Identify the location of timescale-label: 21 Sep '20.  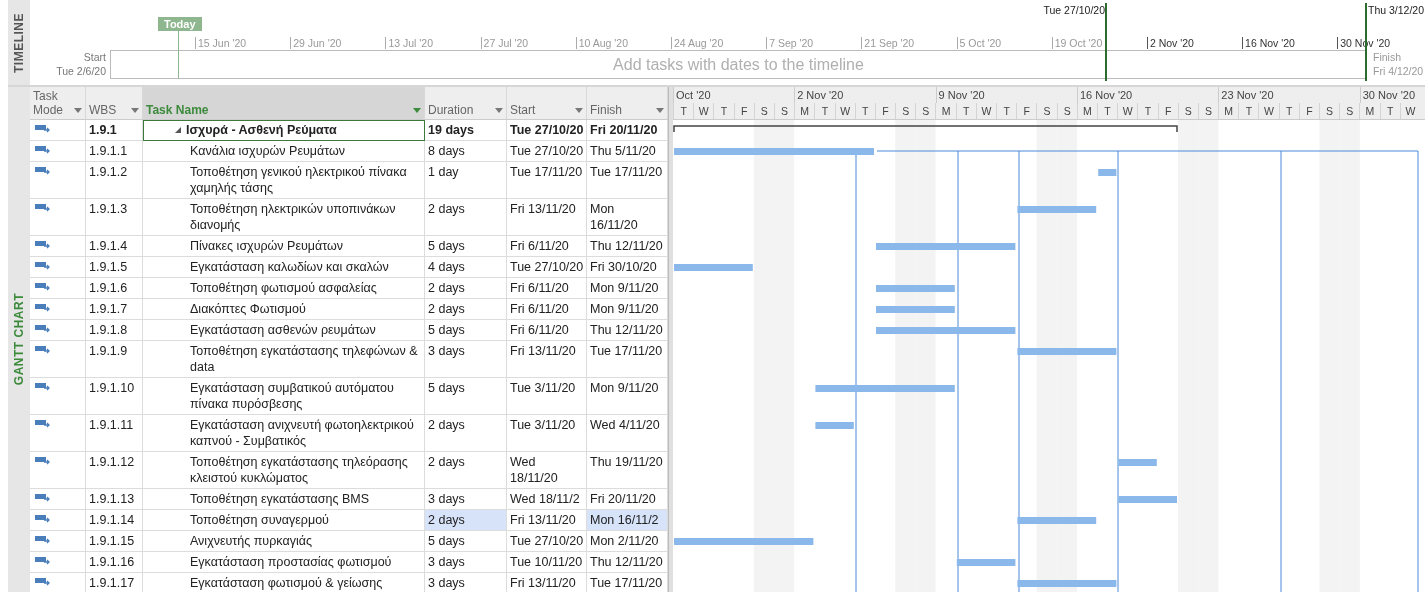
(909, 43).